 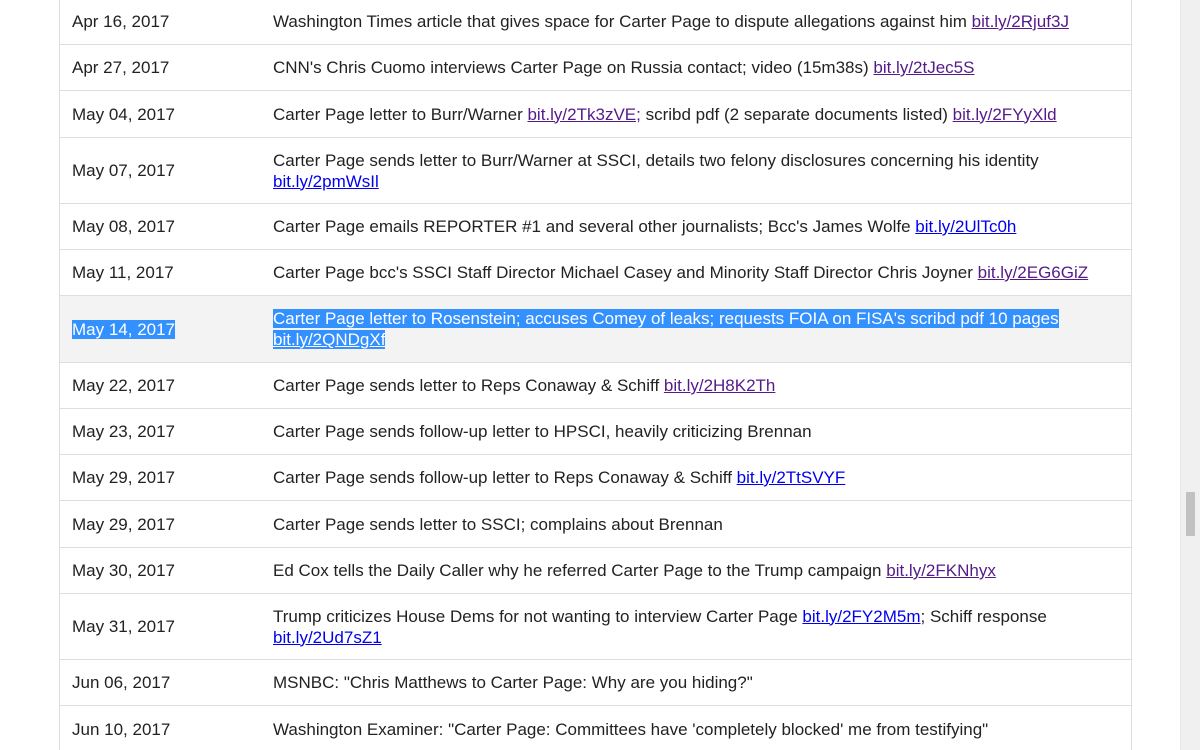 What do you see at coordinates (124, 226) in the screenshot?
I see `row-date: May 08, 2017` at bounding box center [124, 226].